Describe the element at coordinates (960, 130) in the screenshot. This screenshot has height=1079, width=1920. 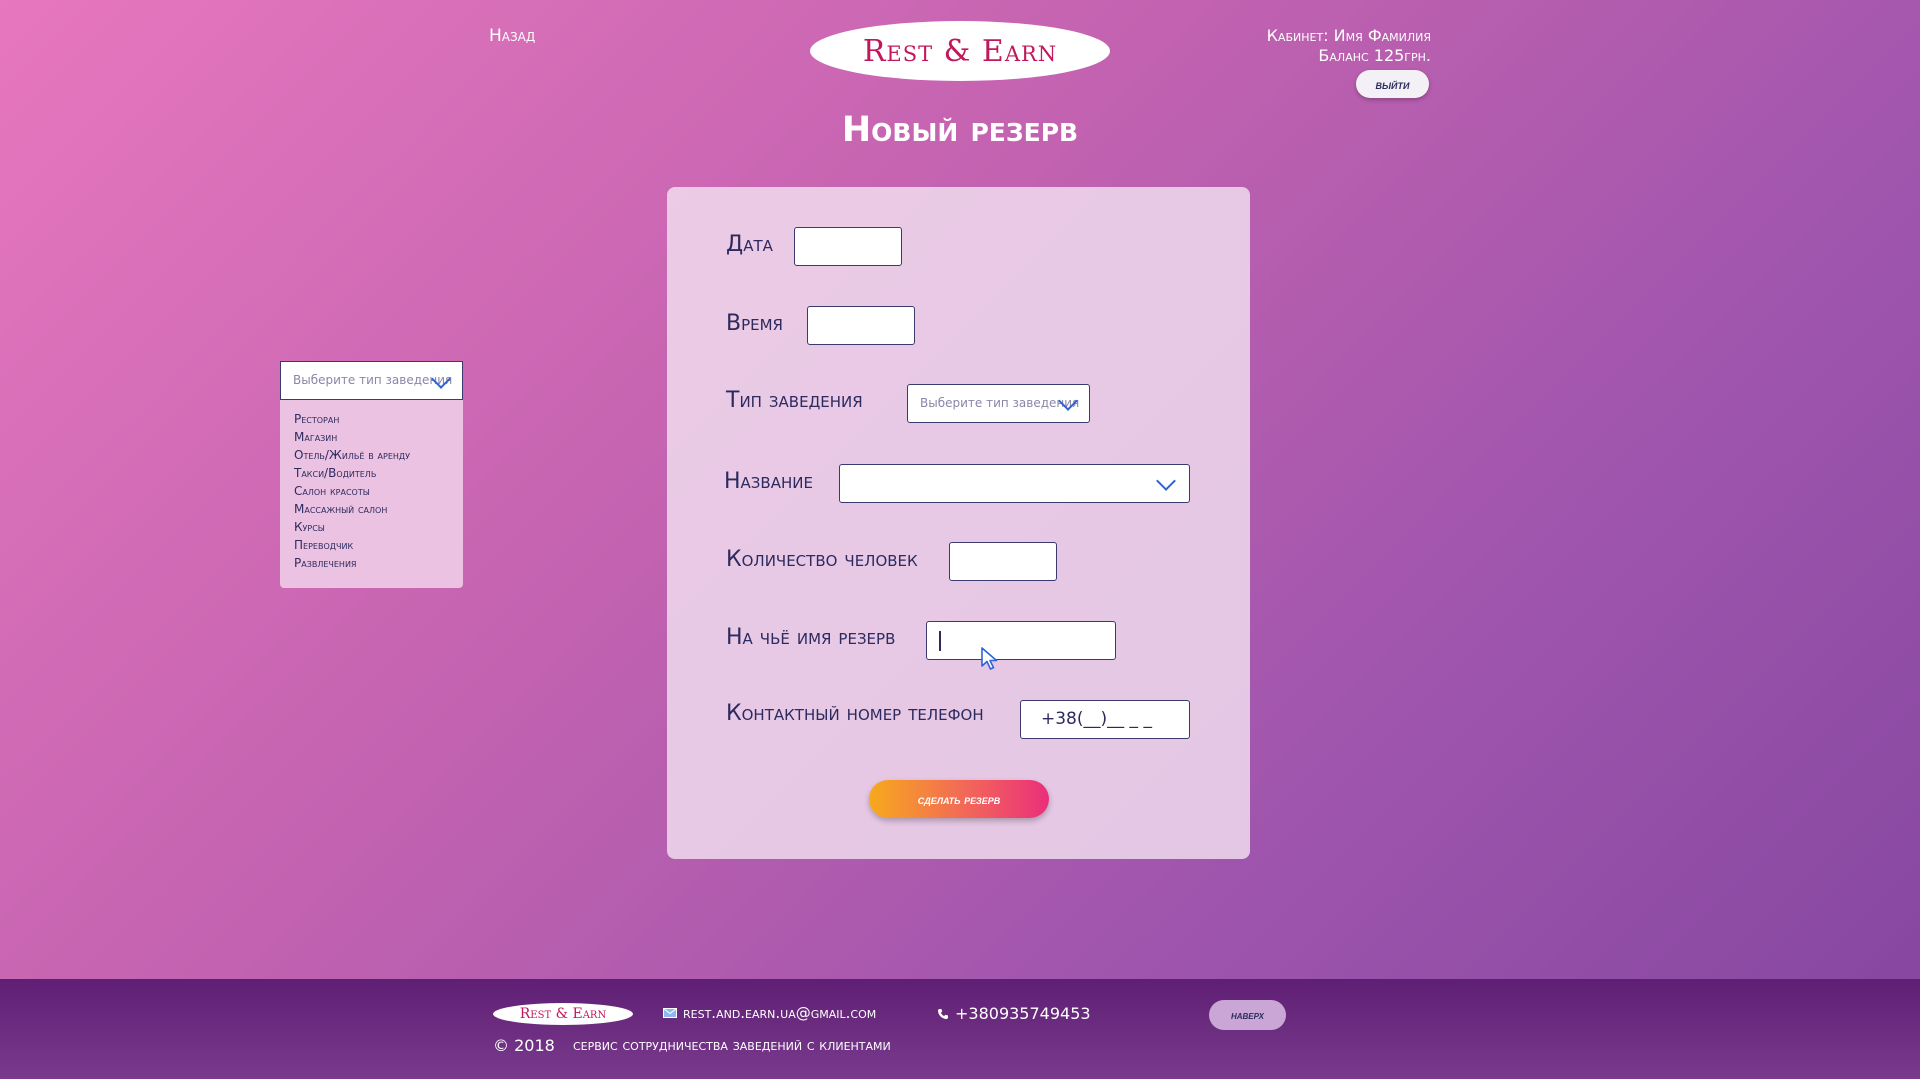
I see `page-title: Новый резерв` at that location.